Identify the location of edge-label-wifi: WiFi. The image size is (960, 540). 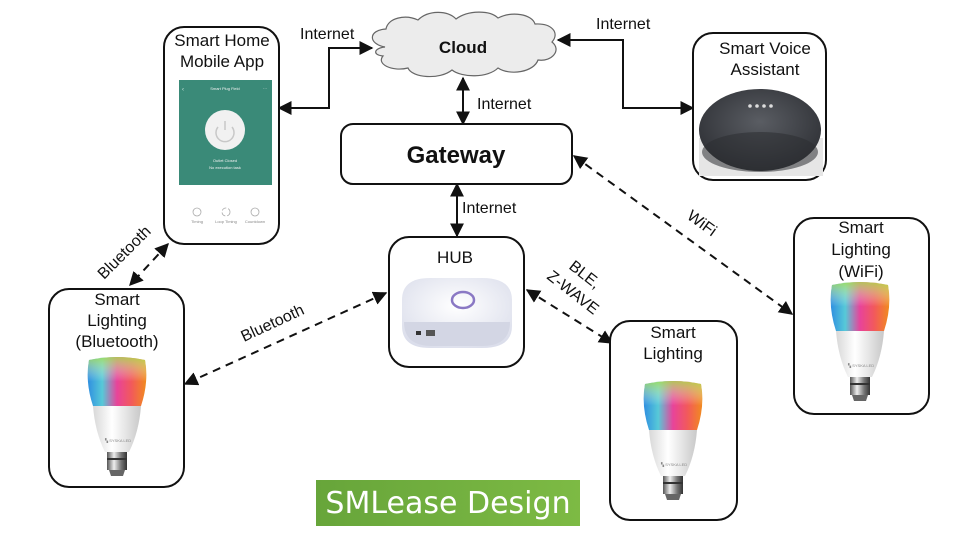
(702, 223).